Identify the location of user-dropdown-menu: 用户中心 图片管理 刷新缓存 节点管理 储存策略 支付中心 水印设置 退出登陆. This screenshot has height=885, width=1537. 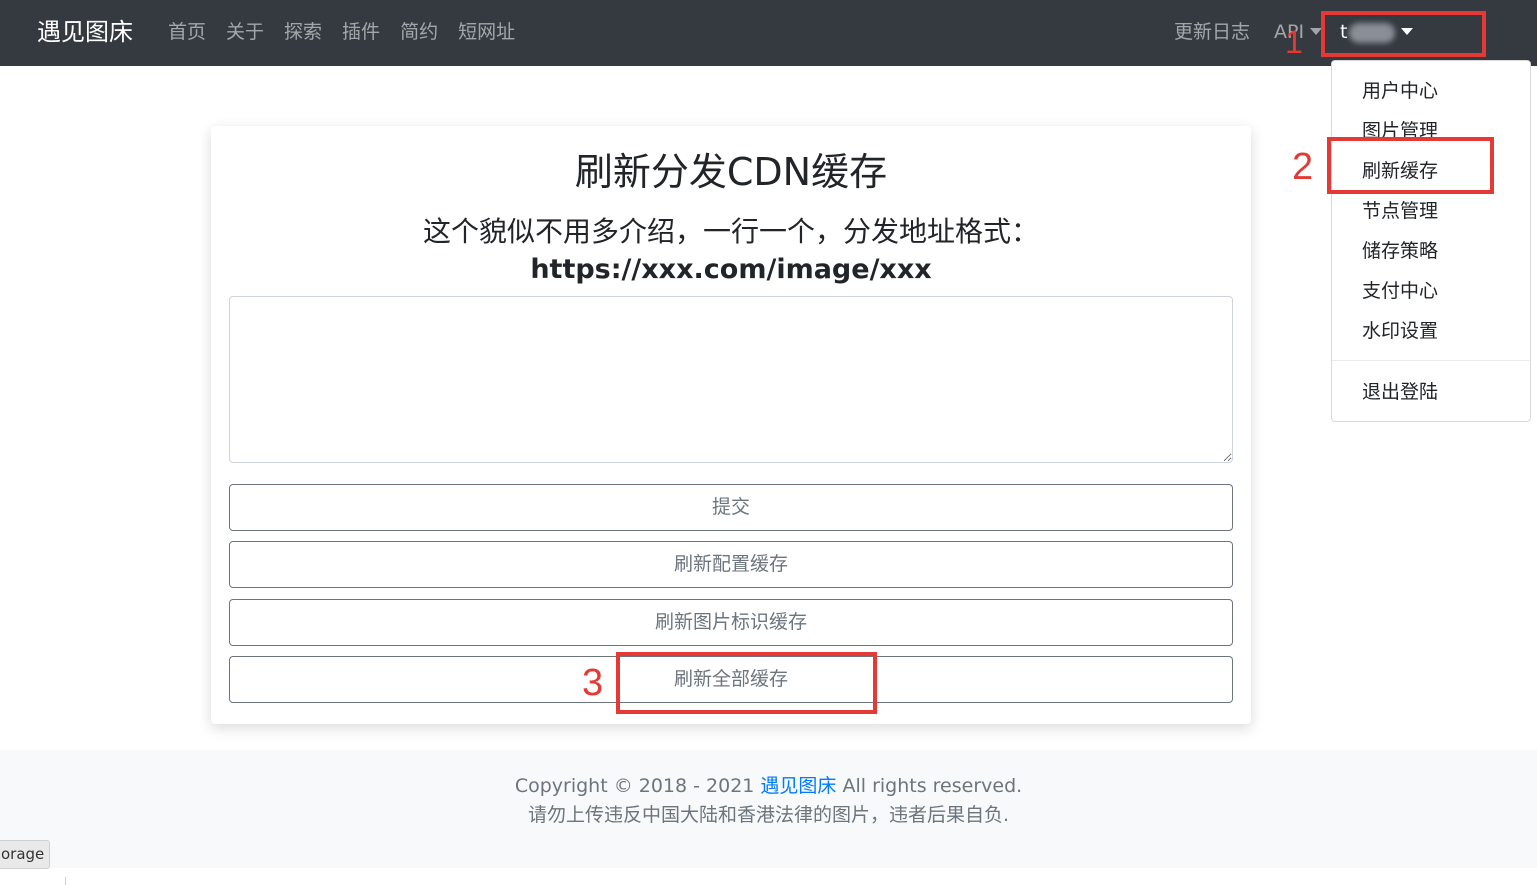
(1431, 241).